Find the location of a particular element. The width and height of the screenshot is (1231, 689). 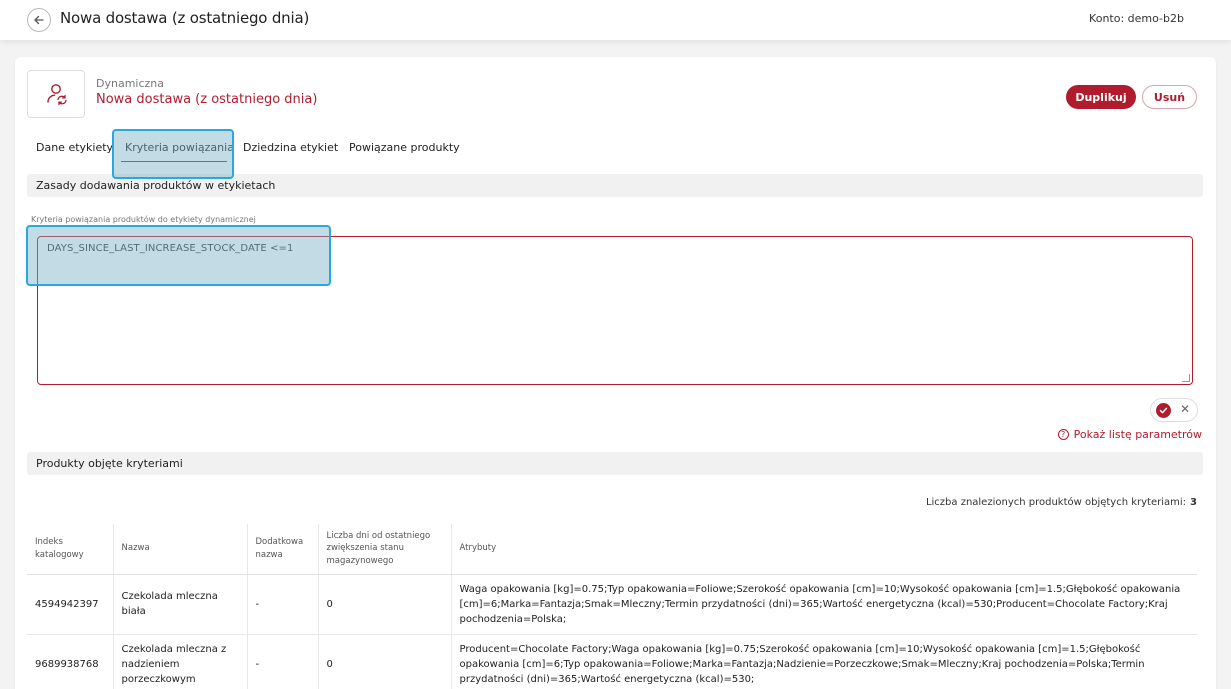

criteria-actions: ✕ is located at coordinates (1174, 410).